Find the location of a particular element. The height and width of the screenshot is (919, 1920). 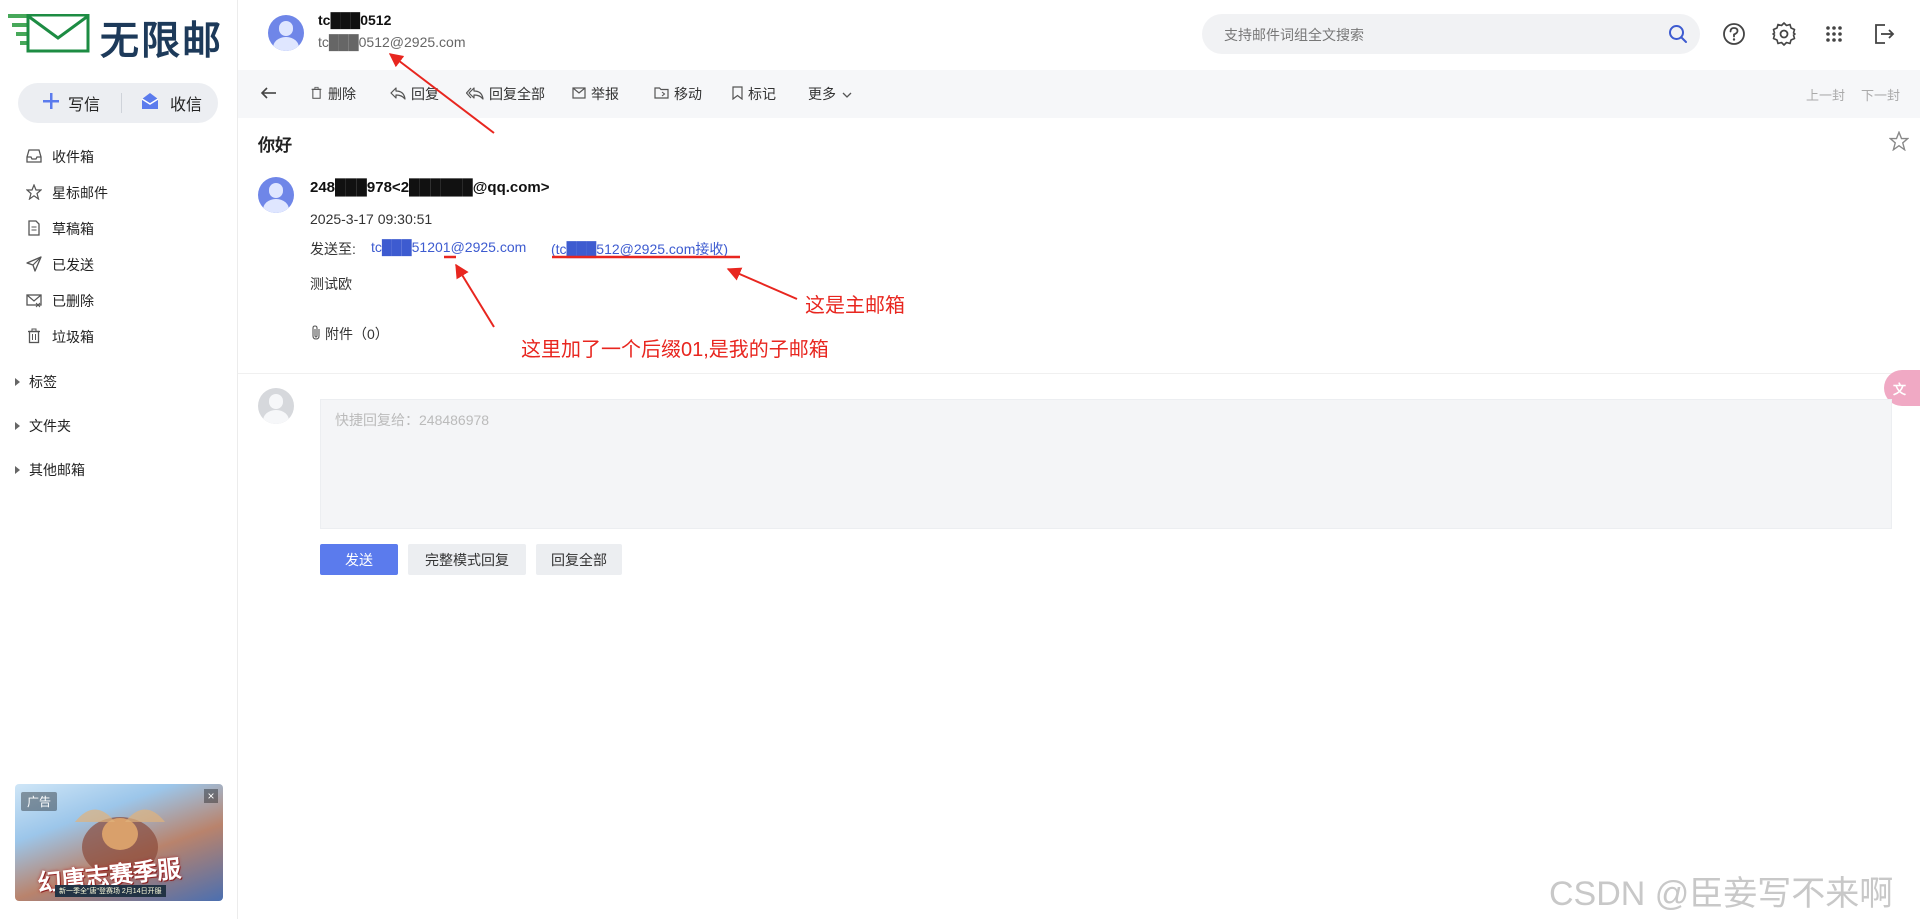

sidebar-group-other-mailboxes: 其他邮箱 is located at coordinates (50, 470).